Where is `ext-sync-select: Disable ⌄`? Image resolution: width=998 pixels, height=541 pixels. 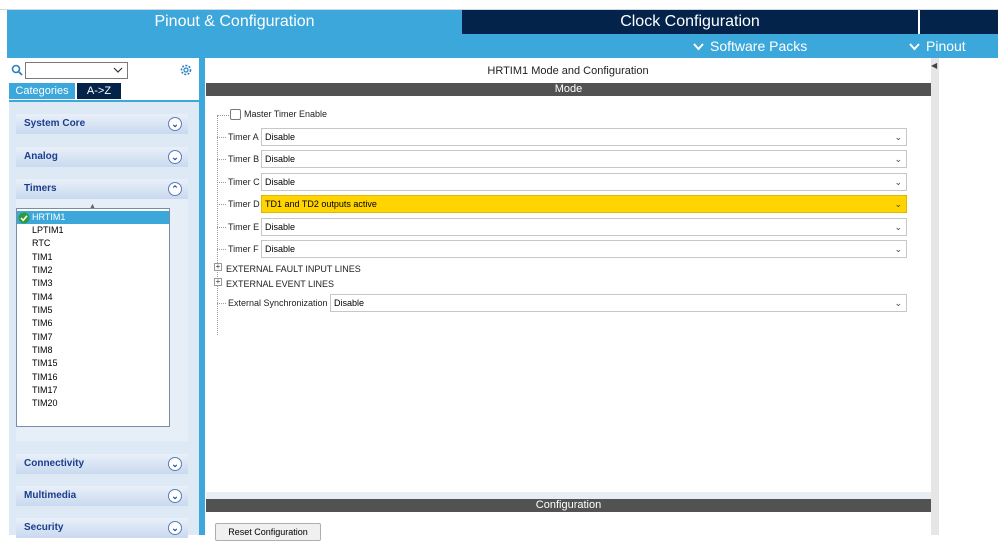
ext-sync-select: Disable ⌄ is located at coordinates (618, 303).